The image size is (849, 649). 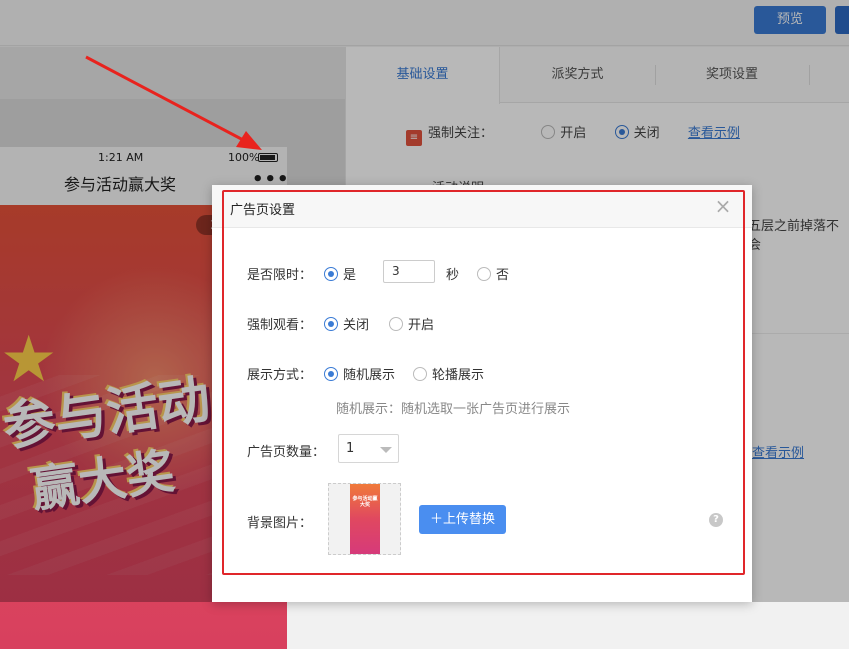 I want to click on seconds-unit: 秒, so click(x=453, y=275).